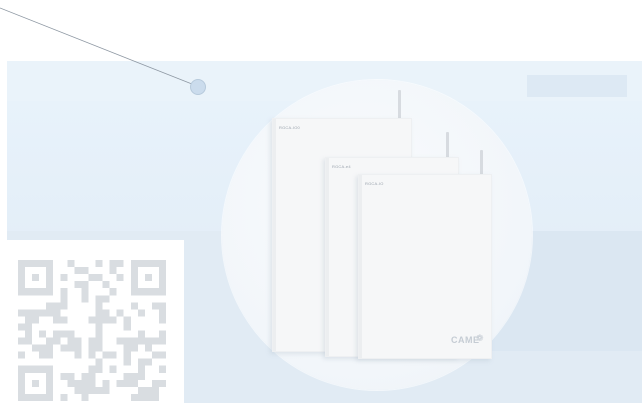  What do you see at coordinates (425, 266) in the screenshot?
I see `device-front: RGCA-IO` at bounding box center [425, 266].